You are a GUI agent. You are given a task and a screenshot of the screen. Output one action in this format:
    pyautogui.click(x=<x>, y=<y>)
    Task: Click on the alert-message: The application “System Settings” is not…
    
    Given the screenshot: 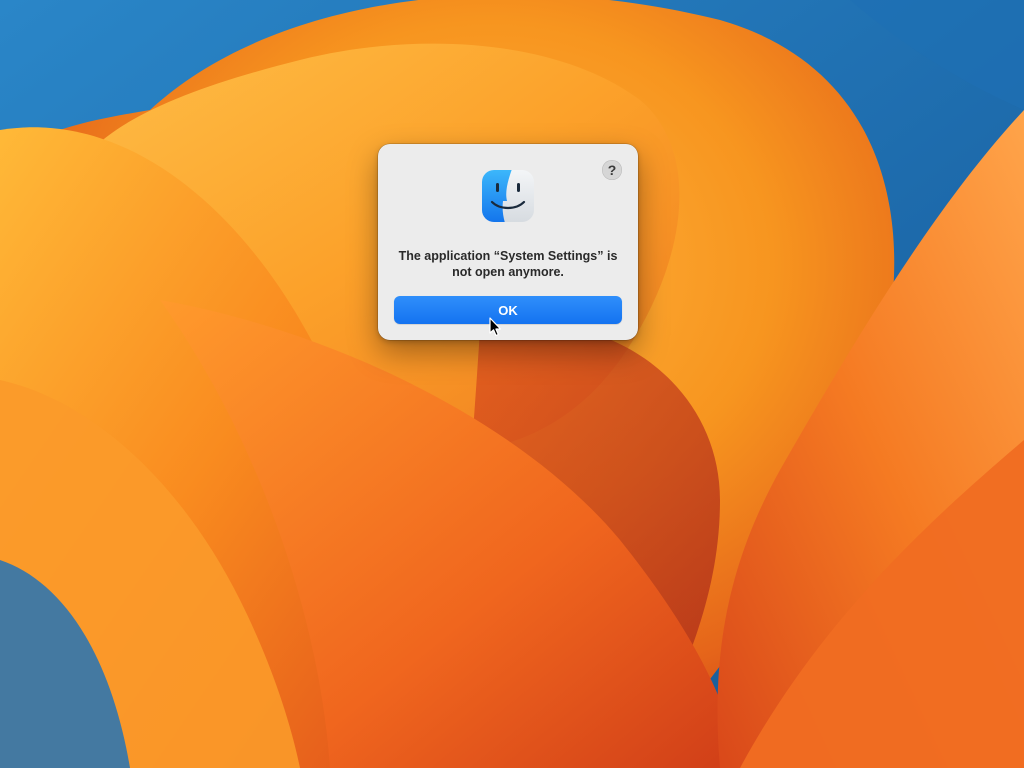 What is the action you would take?
    pyautogui.click(x=508, y=264)
    